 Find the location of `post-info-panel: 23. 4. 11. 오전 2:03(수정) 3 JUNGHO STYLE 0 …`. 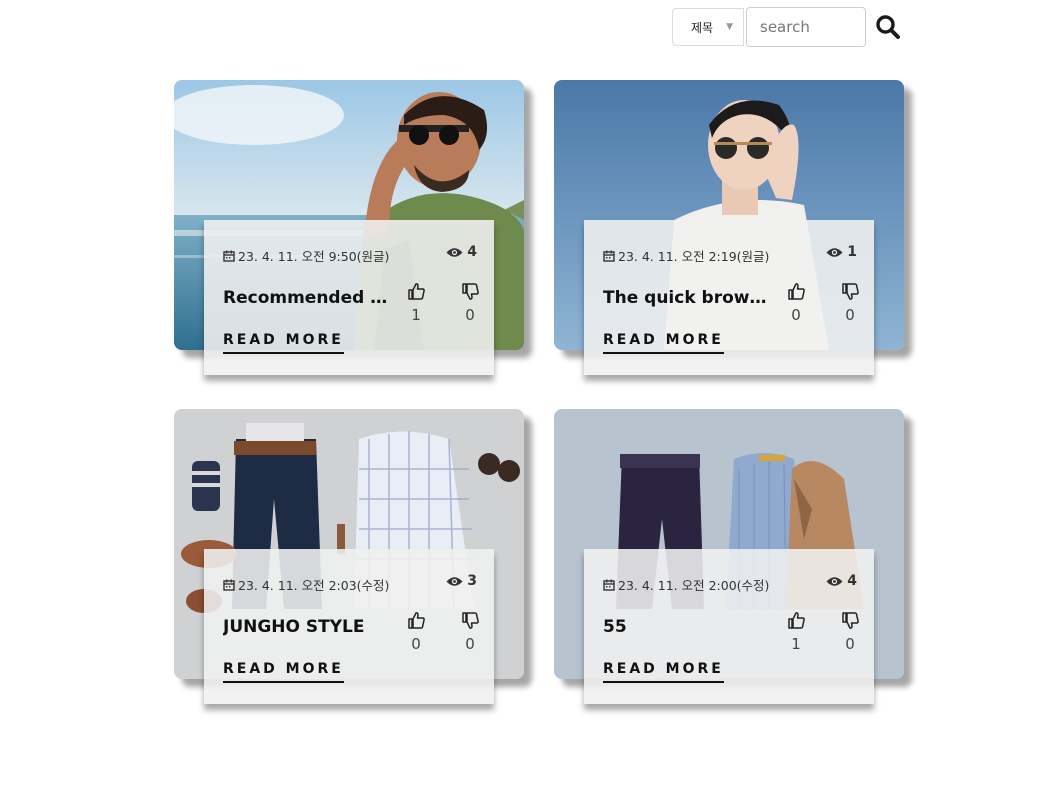

post-info-panel: 23. 4. 11. 오전 2:03(수정) 3 JUNGHO STYLE 0 … is located at coordinates (349, 626).